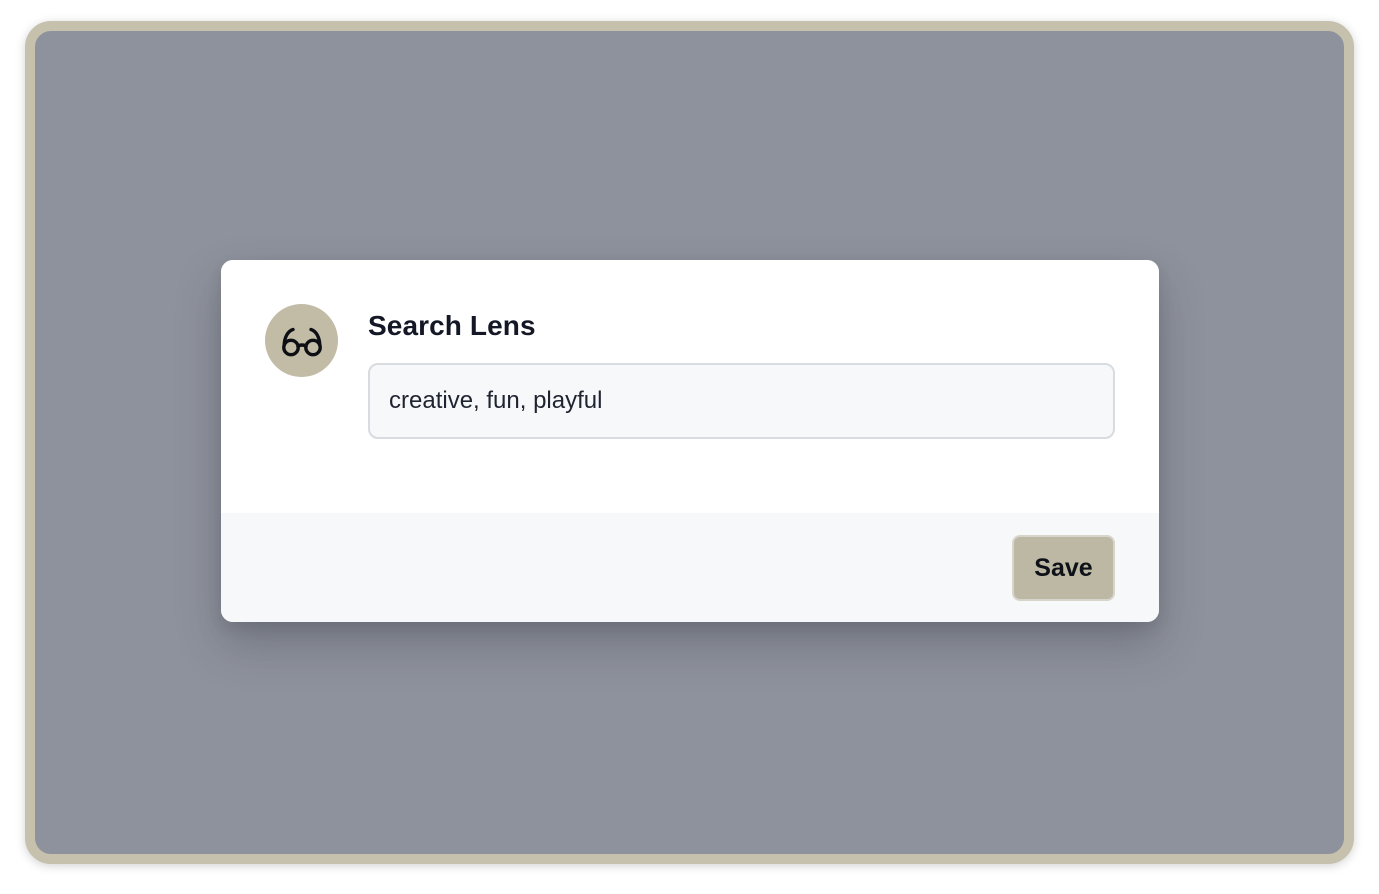 Image resolution: width=1379 pixels, height=894 pixels. I want to click on search-lens-input, so click(741, 401).